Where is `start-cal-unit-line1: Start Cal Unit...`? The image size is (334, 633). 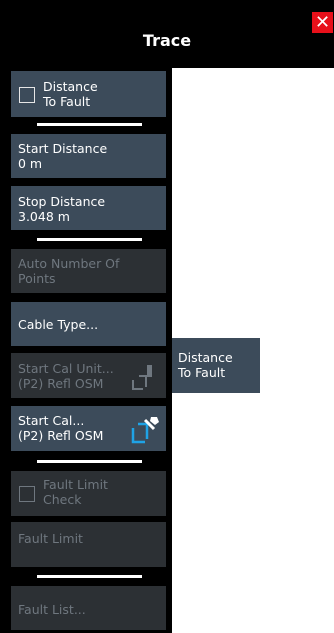
start-cal-unit-line1: Start Cal Unit... is located at coordinates (66, 368).